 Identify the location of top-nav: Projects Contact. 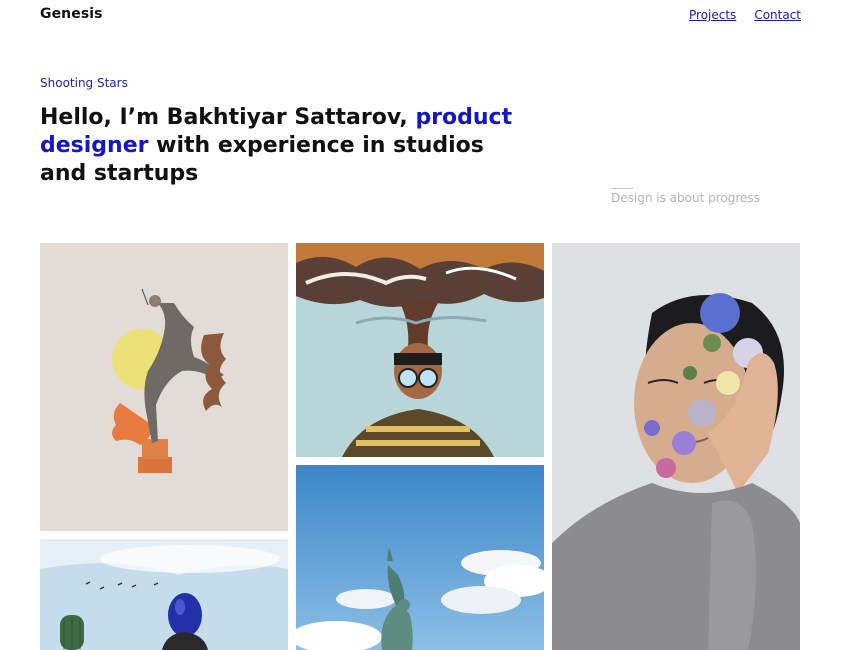
(745, 15).